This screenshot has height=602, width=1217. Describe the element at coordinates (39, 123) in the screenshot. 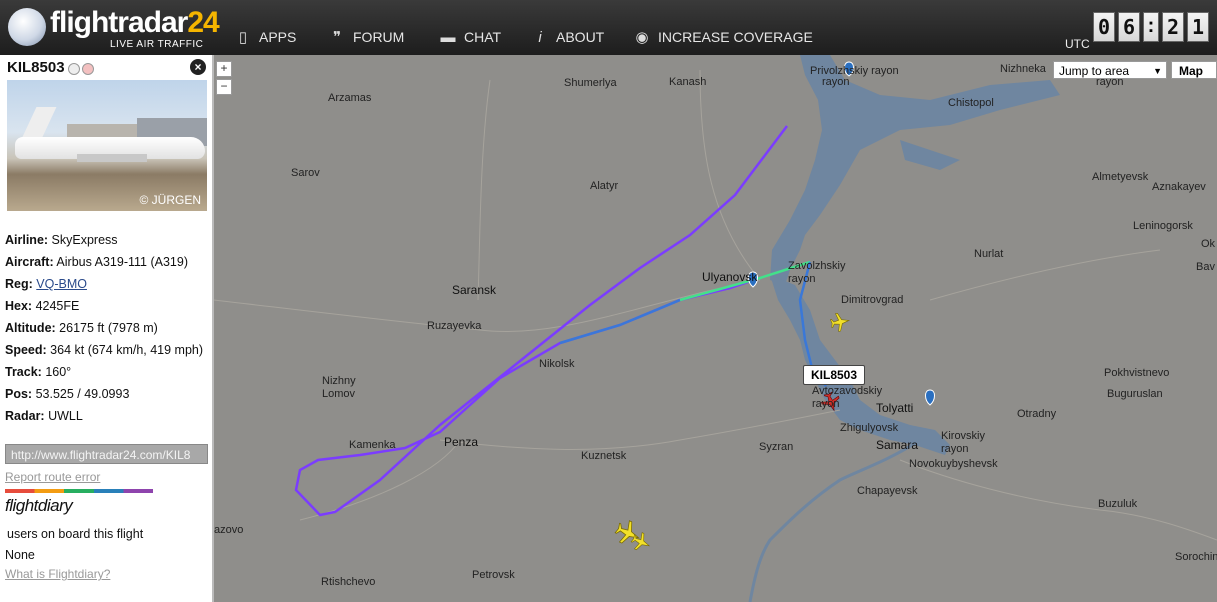

I see `photo-tail` at that location.